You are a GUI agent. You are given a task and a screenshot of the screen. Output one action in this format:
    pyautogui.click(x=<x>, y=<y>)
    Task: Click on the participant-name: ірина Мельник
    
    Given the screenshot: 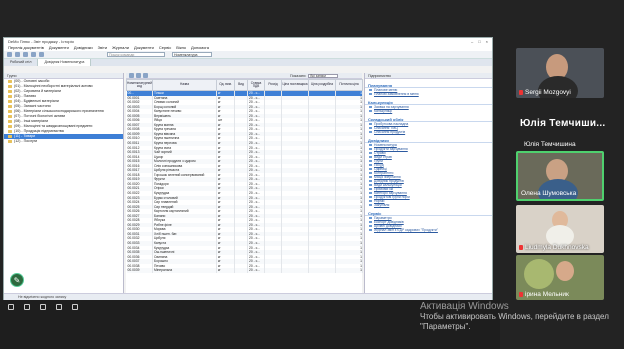 What is the action you would take?
    pyautogui.click(x=544, y=294)
    